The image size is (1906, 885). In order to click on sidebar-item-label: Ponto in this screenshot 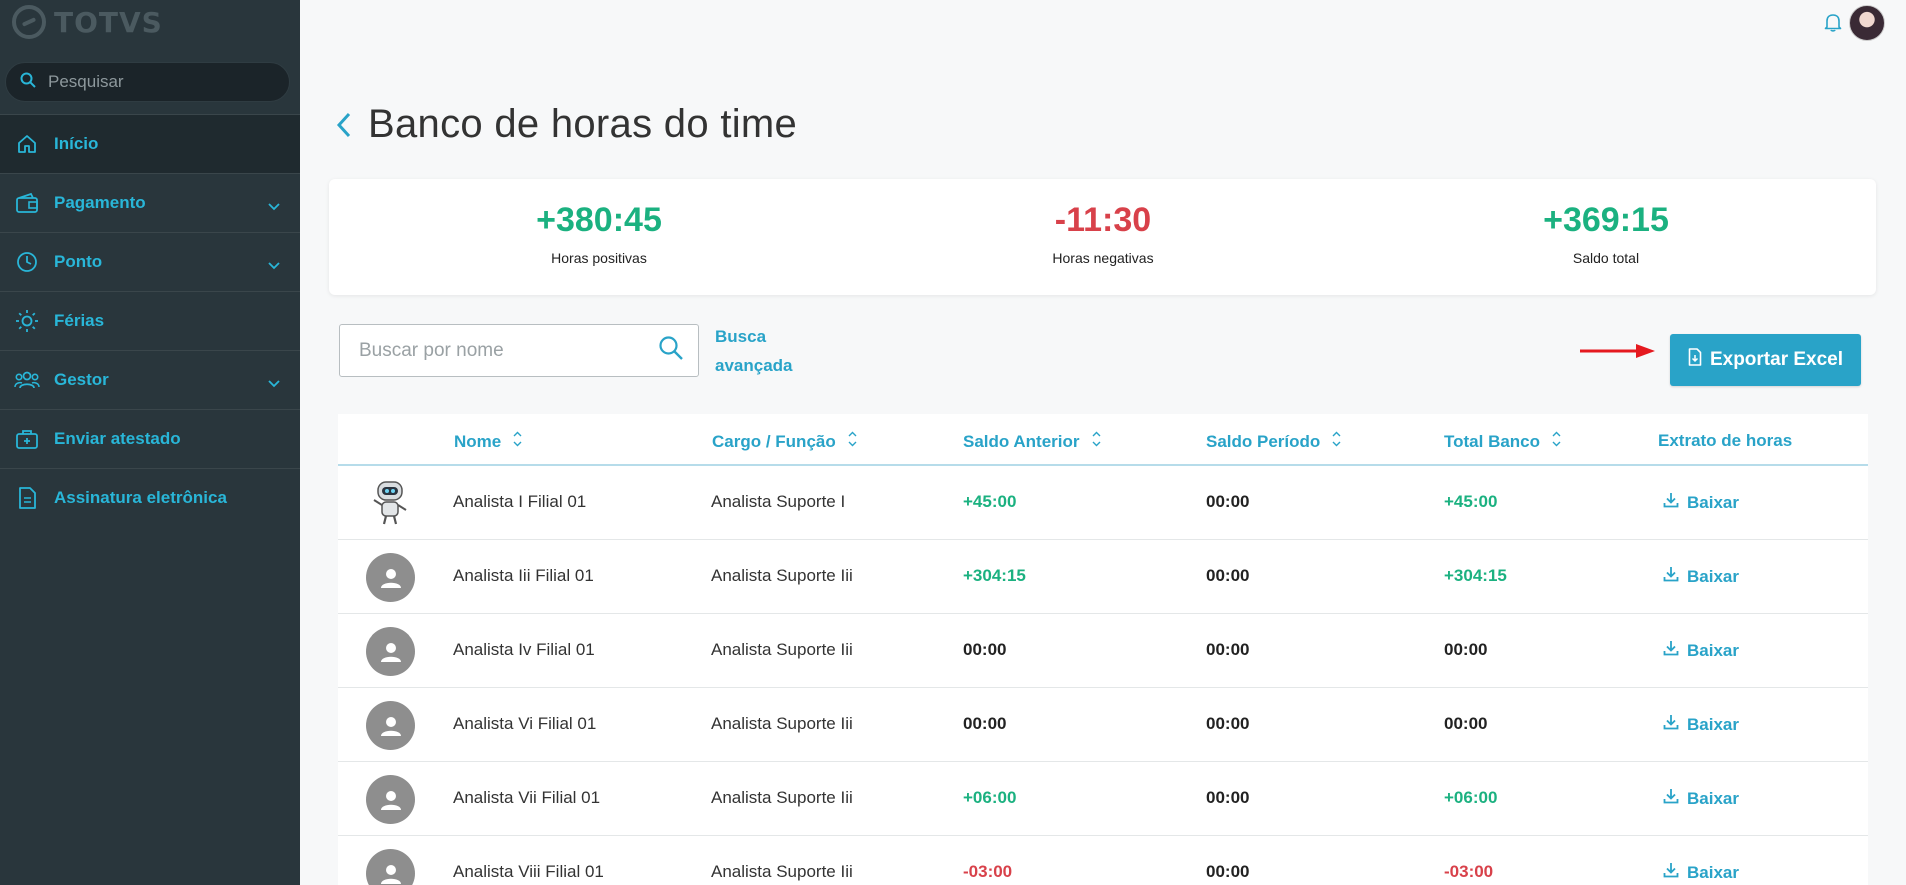, I will do `click(78, 261)`.